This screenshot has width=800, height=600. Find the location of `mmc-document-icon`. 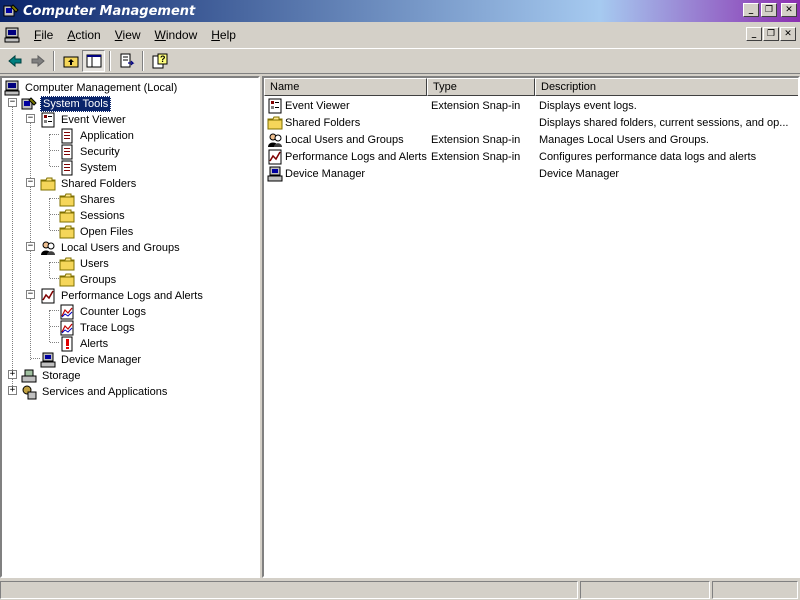

mmc-document-icon is located at coordinates (12, 35).